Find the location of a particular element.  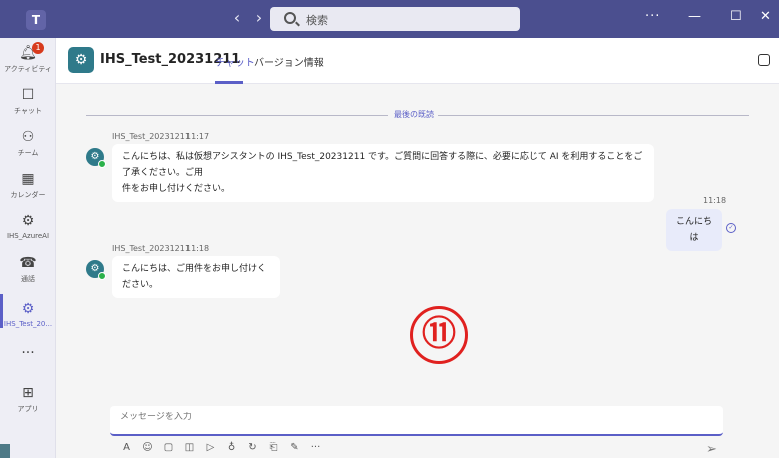

rail-item-calendar: ▦ カレンダー is located at coordinates (28, 185).